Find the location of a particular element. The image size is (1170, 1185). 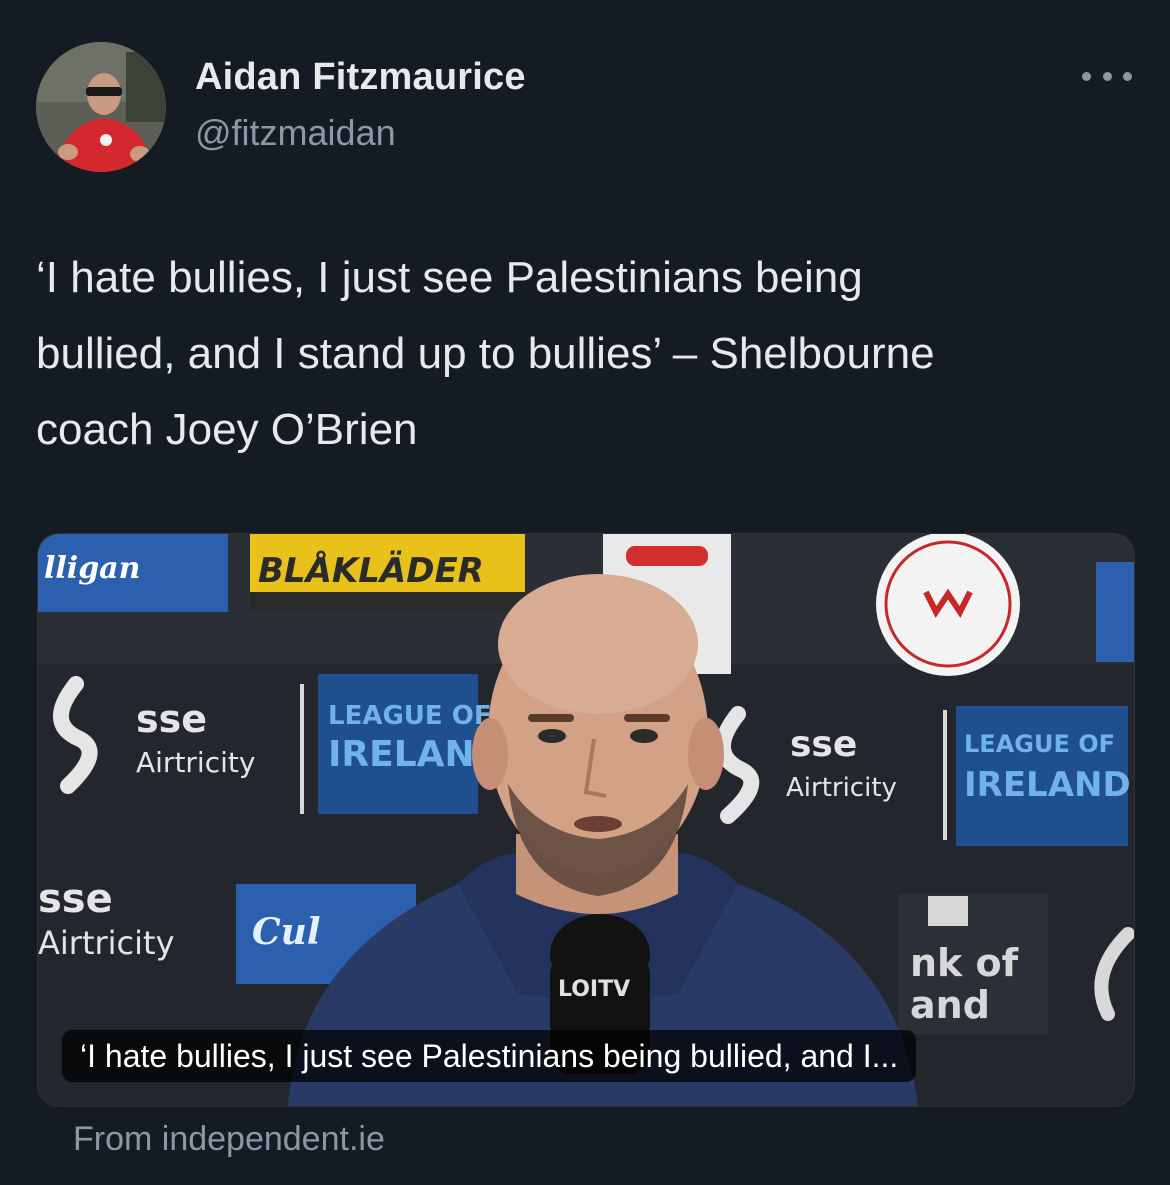

more-options-icon is located at coordinates (1107, 76).